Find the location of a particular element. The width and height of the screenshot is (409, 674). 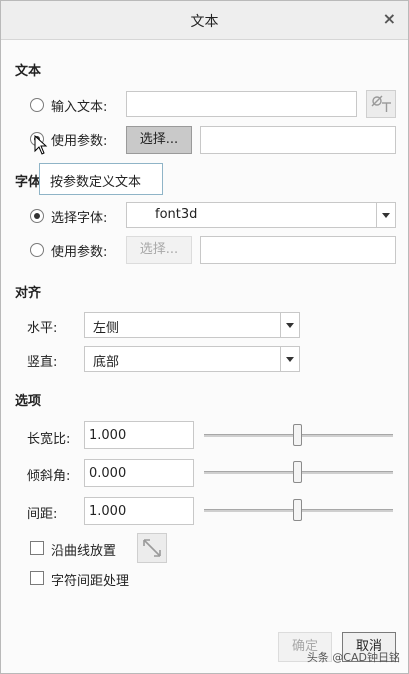

select-font-radio is located at coordinates (37, 216).